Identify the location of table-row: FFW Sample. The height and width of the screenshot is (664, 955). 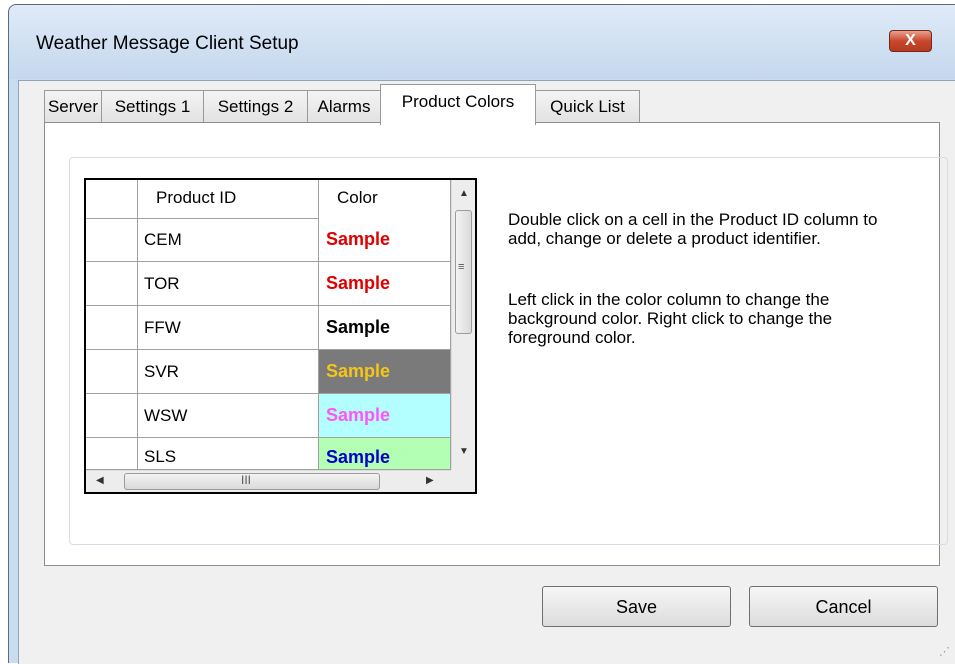
(268, 328).